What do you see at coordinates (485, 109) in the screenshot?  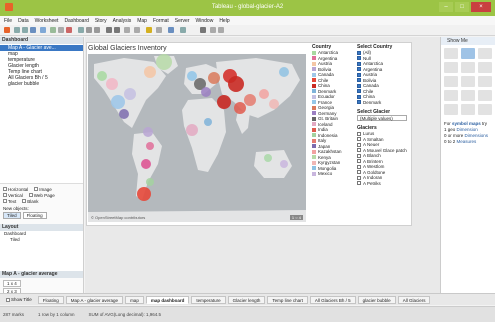 I see `box-plot-chart-icon` at bounding box center [485, 109].